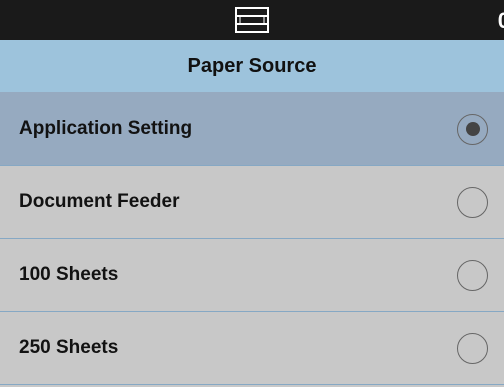 This screenshot has height=387, width=504. What do you see at coordinates (69, 274) in the screenshot?
I see `option-label: 100 Sheets` at bounding box center [69, 274].